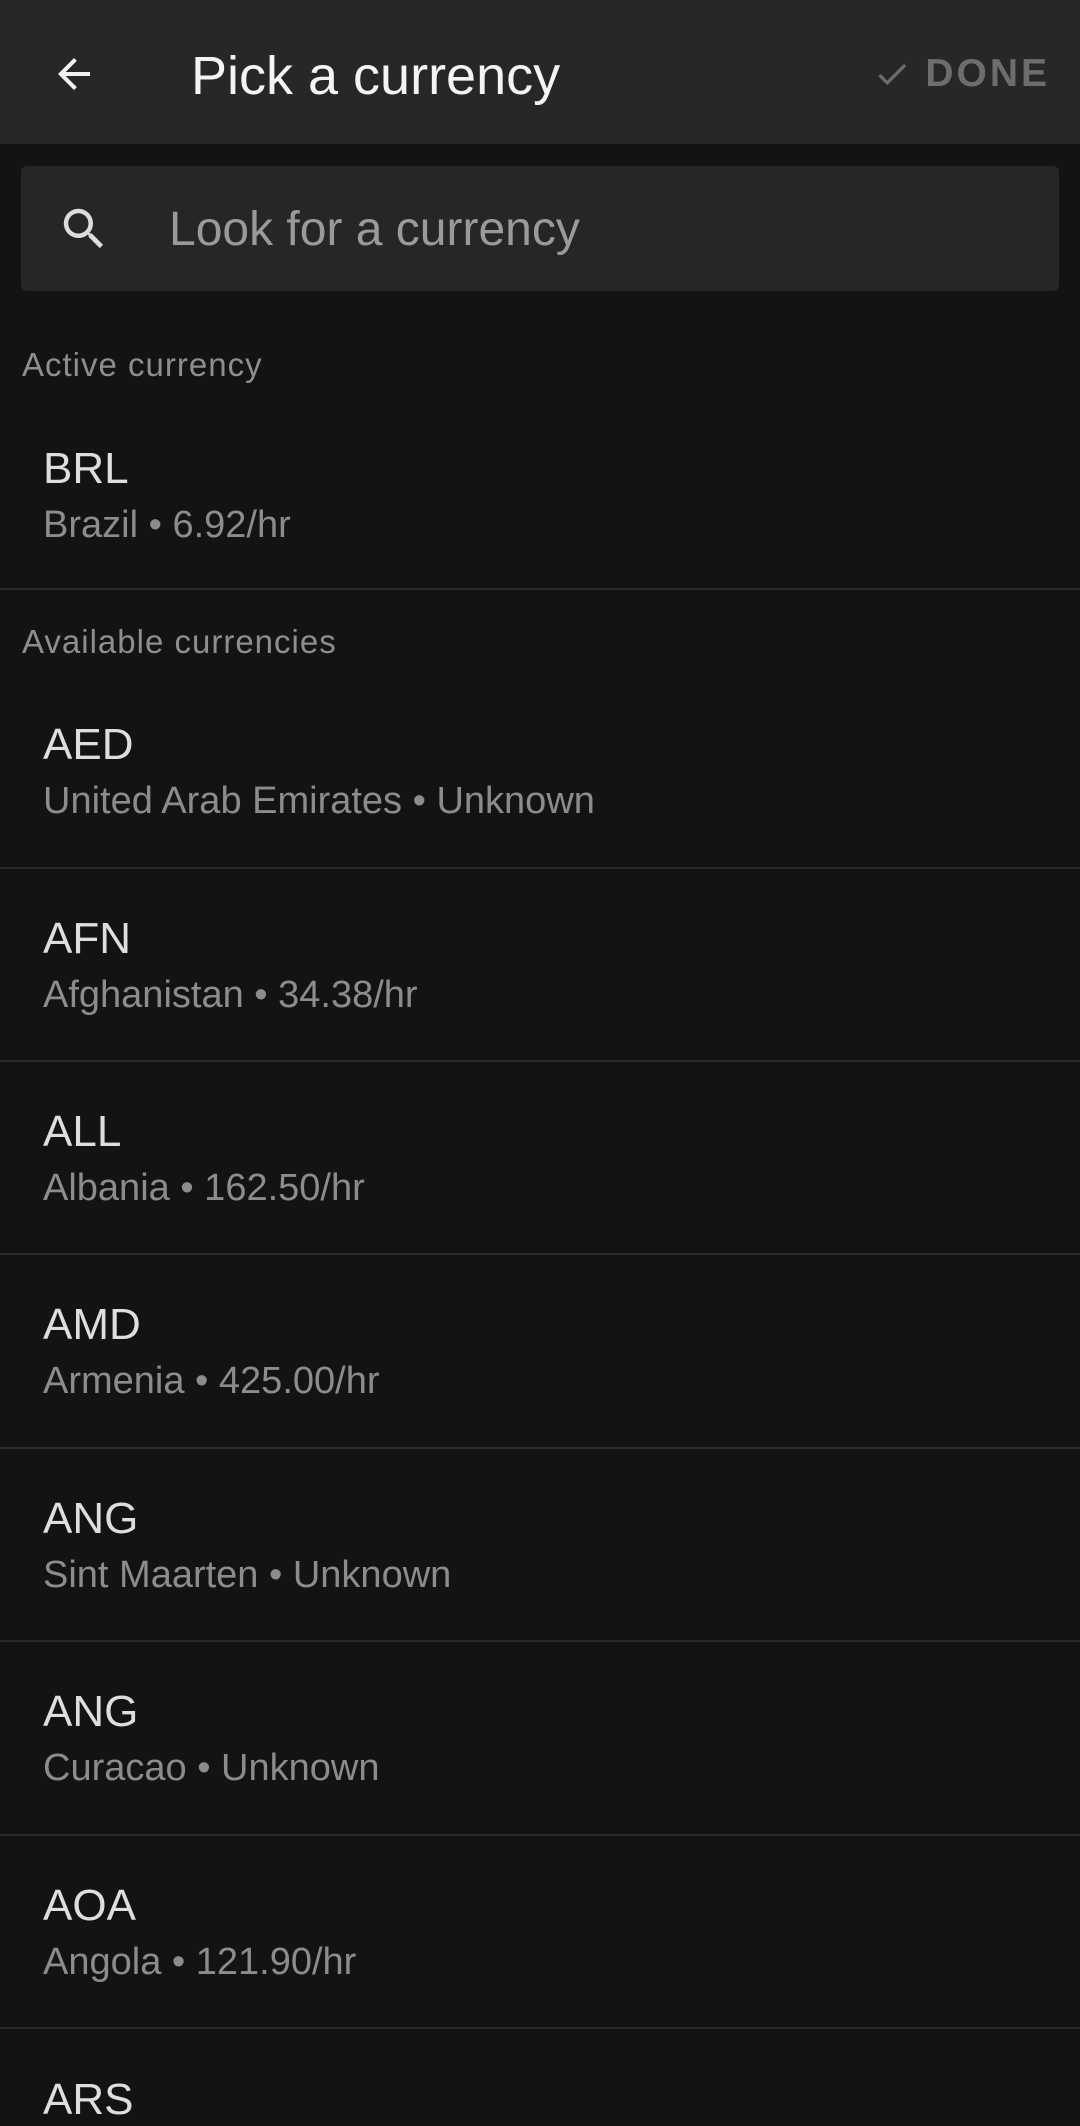  I want to click on currency-code: AOA, so click(89, 1905).